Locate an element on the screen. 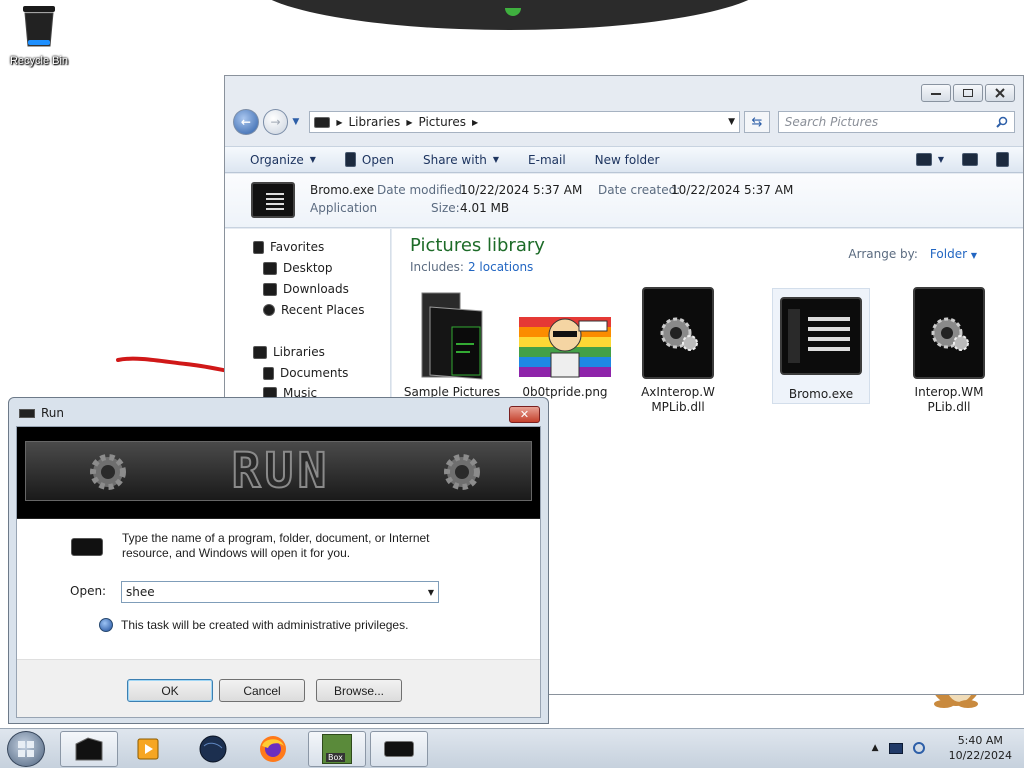  taskbar-media-player is located at coordinates (149, 749).